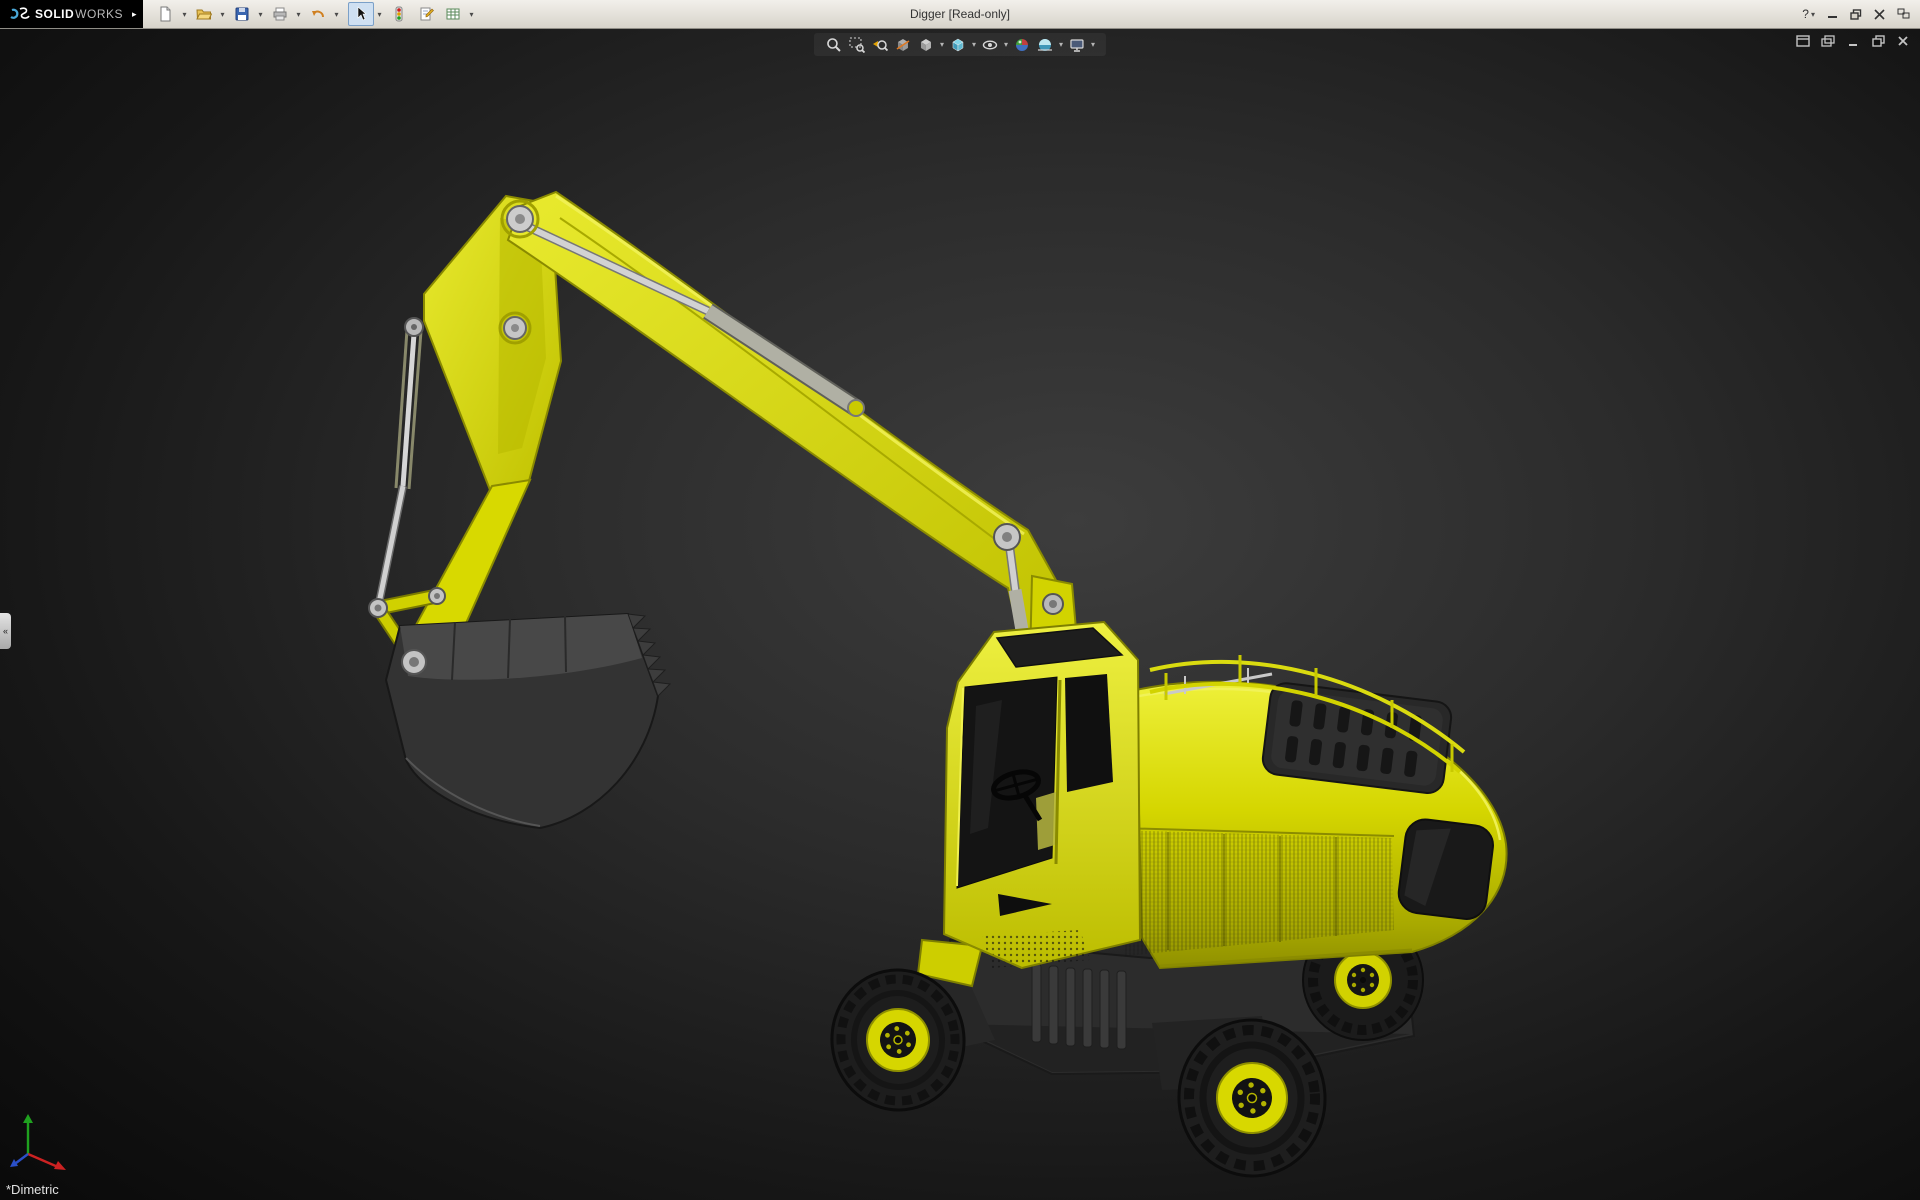 This screenshot has height=1200, width=1920. I want to click on view-orientation-button, so click(958, 44).